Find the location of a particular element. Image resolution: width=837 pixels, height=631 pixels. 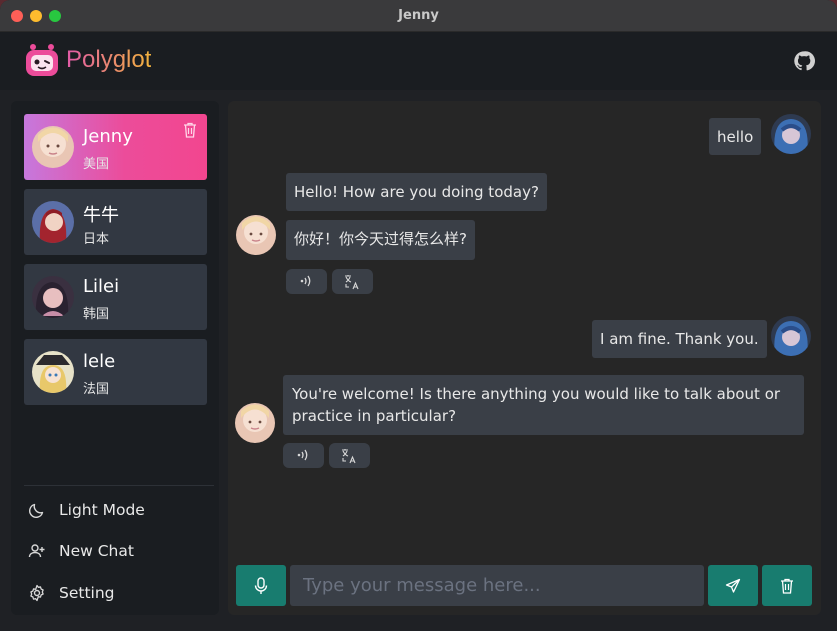

moon-icon is located at coordinates (36, 510).